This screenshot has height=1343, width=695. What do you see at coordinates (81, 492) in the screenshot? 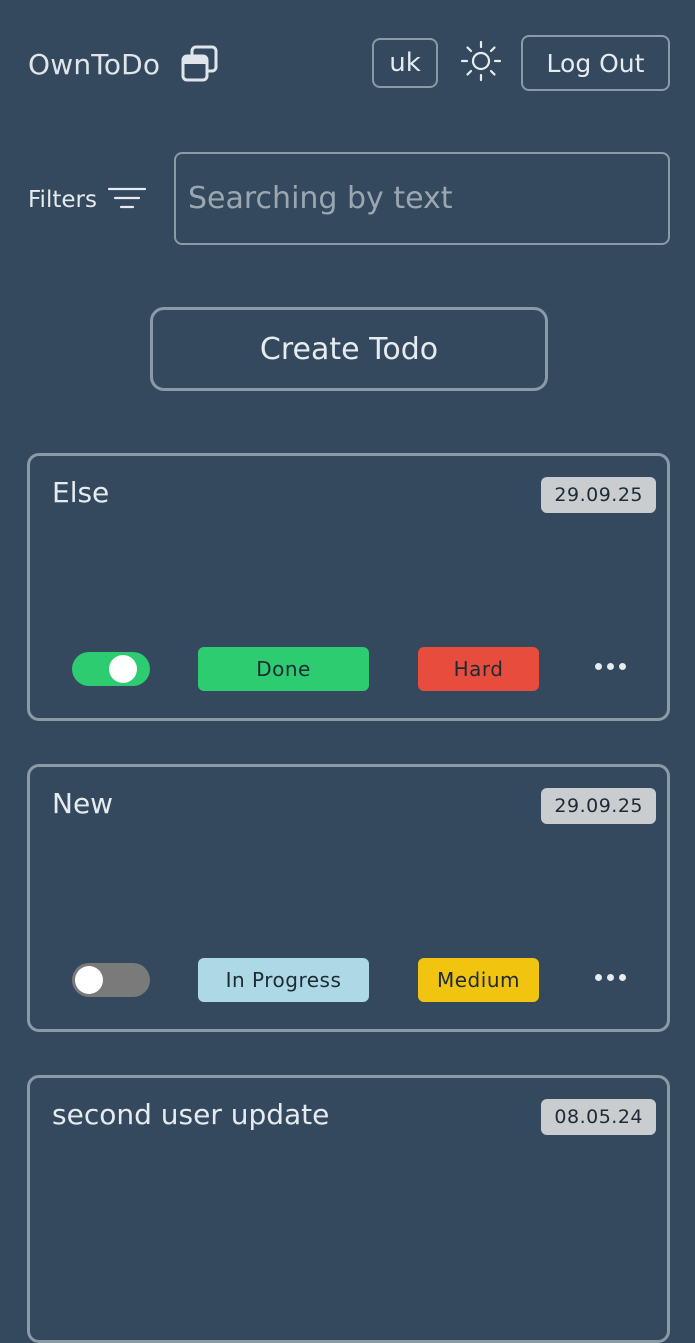
I see `todo-title: Else` at bounding box center [81, 492].